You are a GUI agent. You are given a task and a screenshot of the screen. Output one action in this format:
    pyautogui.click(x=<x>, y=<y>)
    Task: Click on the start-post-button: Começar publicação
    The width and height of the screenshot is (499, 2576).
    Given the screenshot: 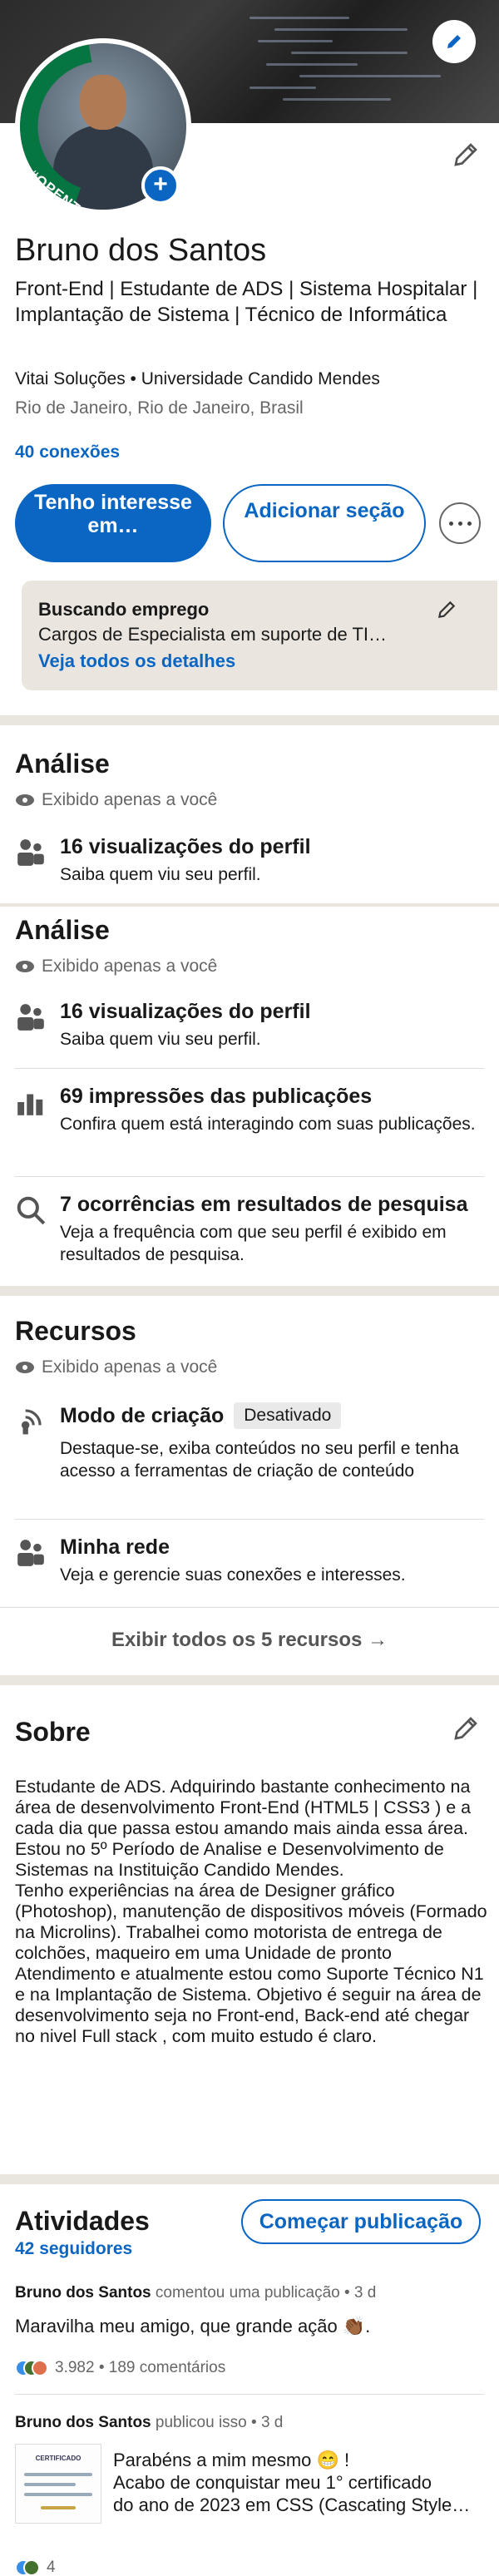 What is the action you would take?
    pyautogui.click(x=361, y=2221)
    